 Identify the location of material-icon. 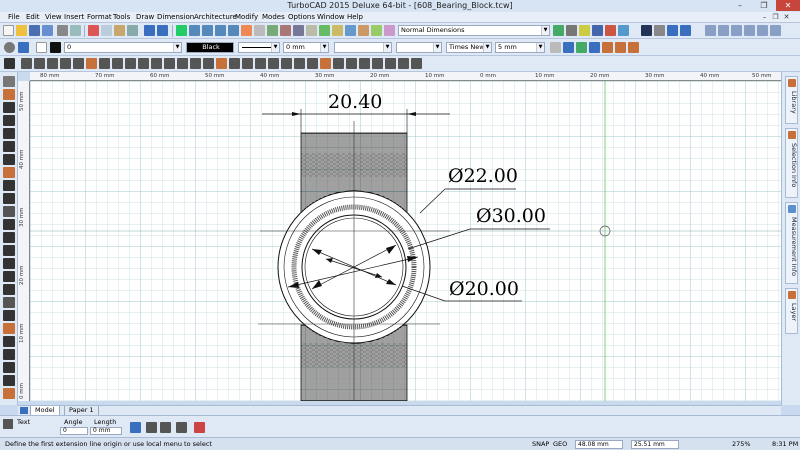
(350, 30).